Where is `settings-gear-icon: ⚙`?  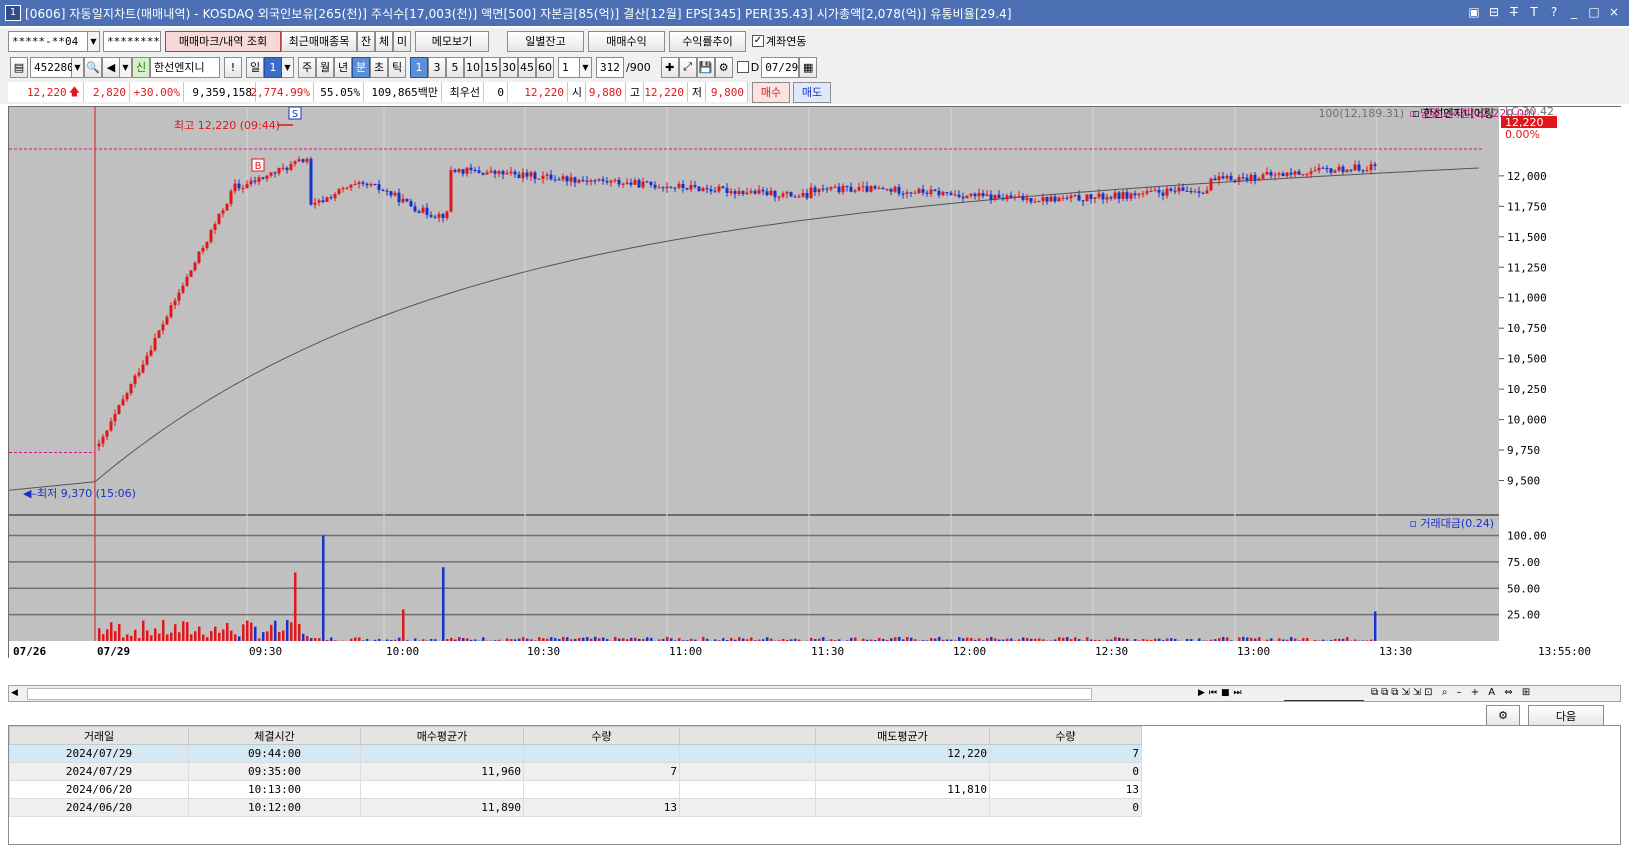
settings-gear-icon: ⚙ is located at coordinates (1503, 715).